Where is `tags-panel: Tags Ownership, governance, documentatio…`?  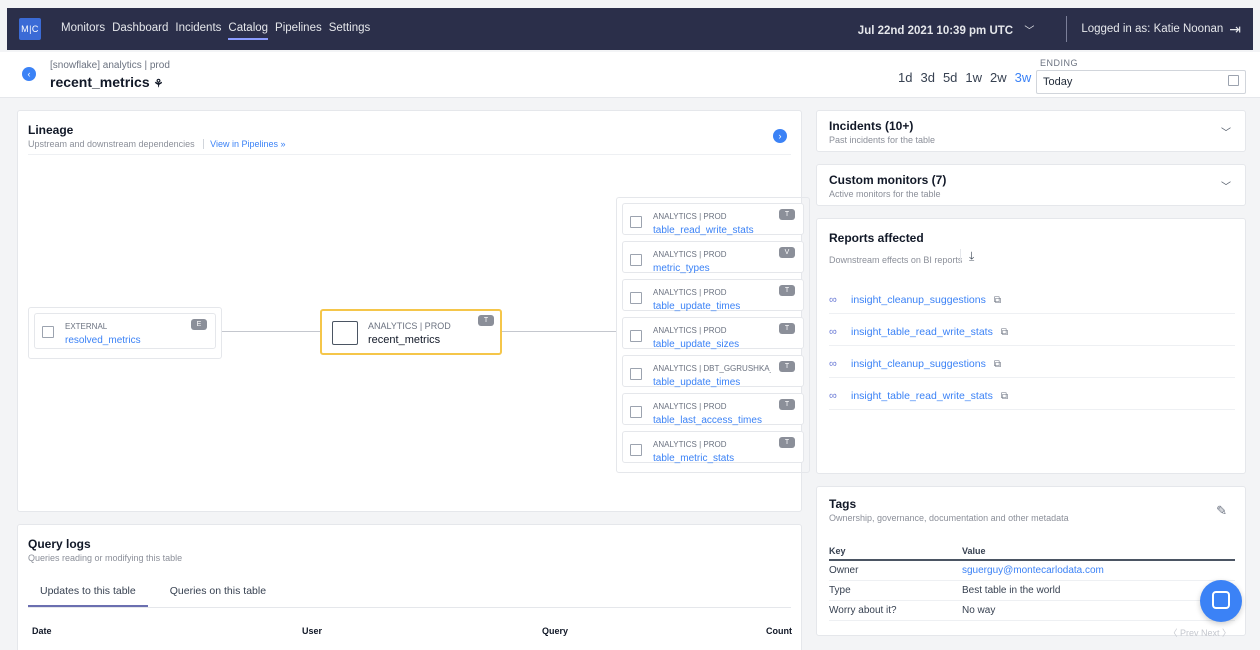 tags-panel: Tags Ownership, governance, documentatio… is located at coordinates (1031, 562).